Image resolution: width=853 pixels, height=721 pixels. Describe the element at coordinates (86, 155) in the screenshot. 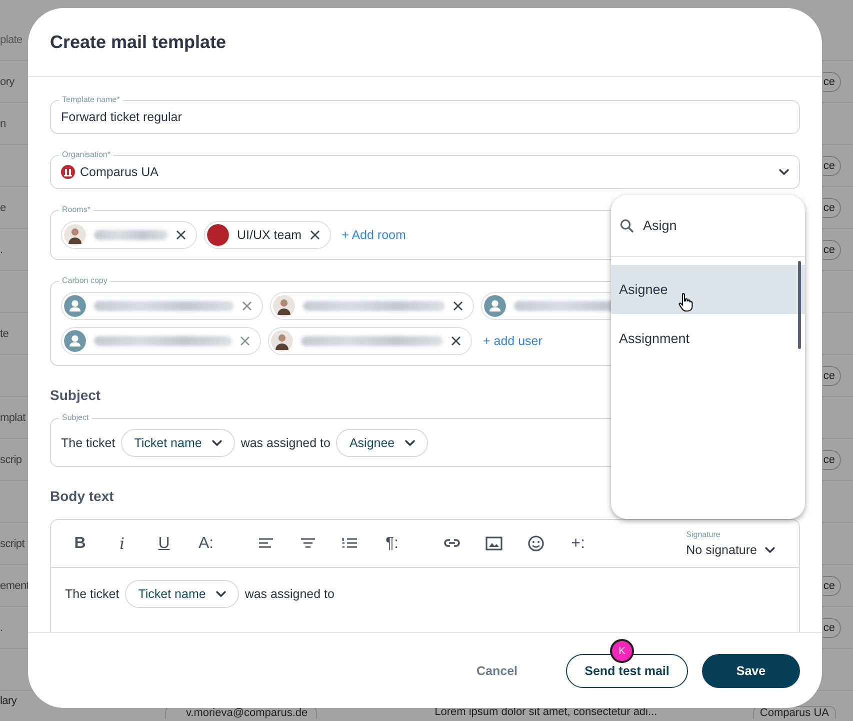

I see `field-label: Organisation*` at that location.